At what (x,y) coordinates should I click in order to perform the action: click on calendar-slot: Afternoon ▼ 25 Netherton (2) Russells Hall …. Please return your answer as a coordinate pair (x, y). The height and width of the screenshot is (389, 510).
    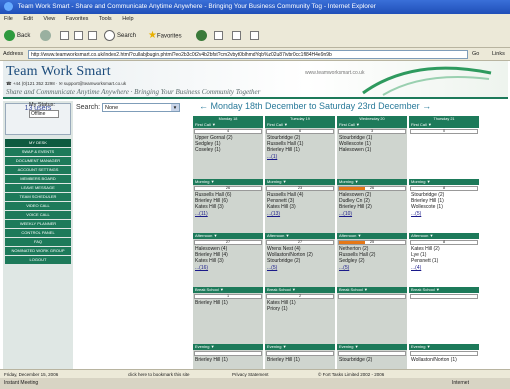
    Looking at the image, I should click on (372, 259).